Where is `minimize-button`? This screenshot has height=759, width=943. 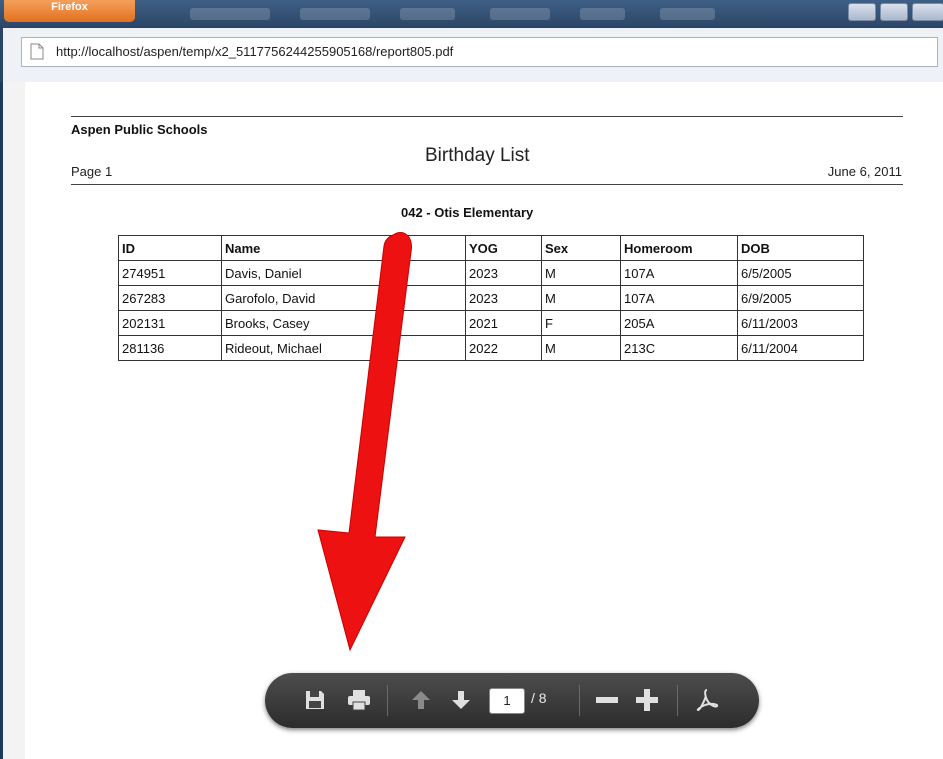 minimize-button is located at coordinates (862, 12).